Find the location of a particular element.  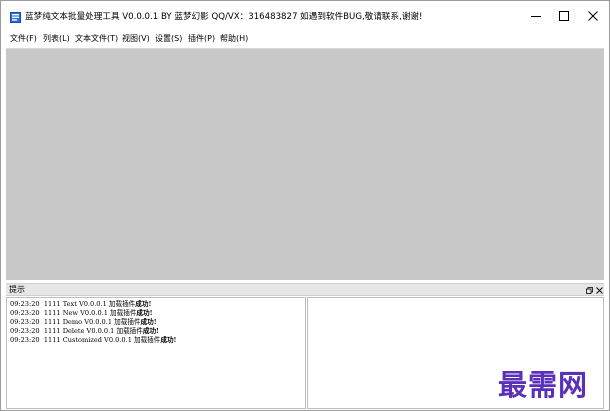

panel-close-button is located at coordinates (599, 290).